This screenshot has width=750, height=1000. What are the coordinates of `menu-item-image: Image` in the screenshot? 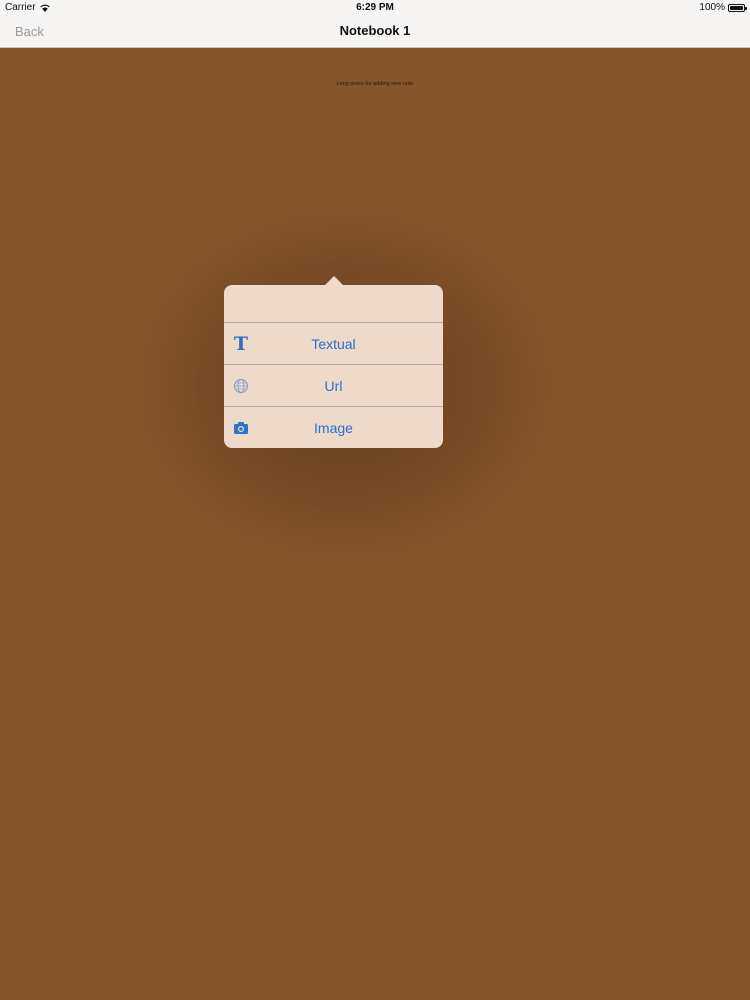 It's located at (333, 427).